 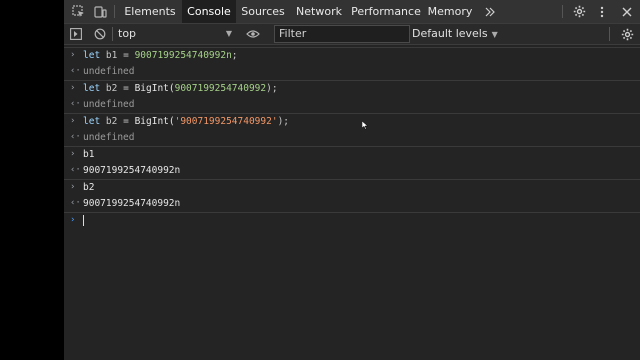 I want to click on variable: b1, so click(x=111, y=55).